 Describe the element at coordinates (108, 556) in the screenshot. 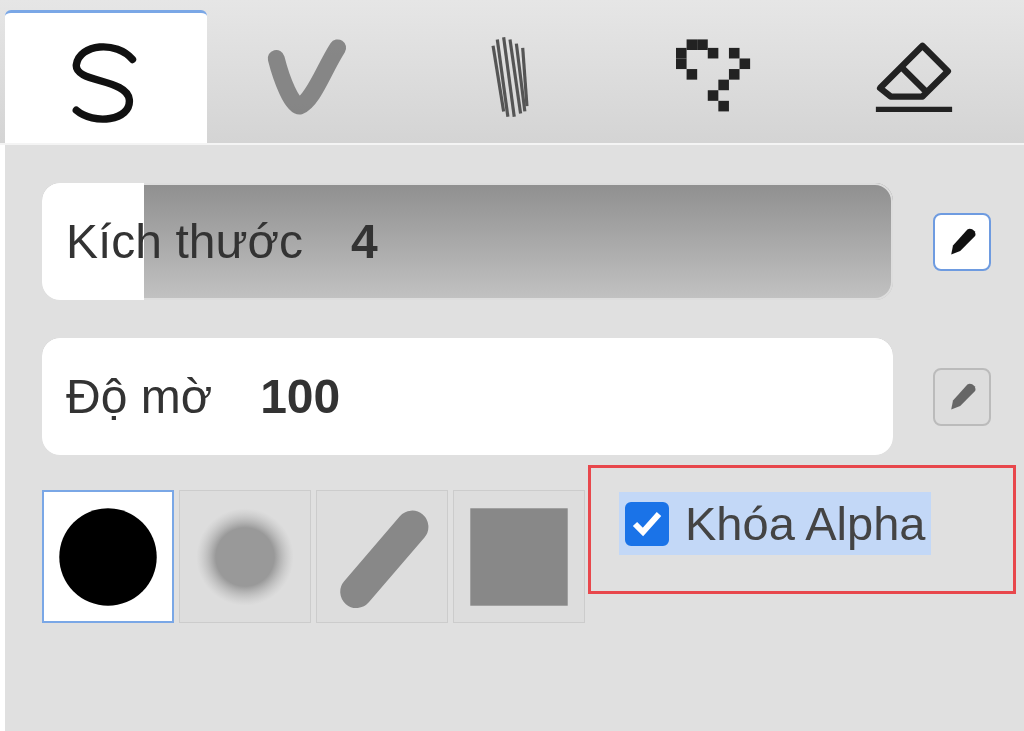

I see `brush-shape` at that location.